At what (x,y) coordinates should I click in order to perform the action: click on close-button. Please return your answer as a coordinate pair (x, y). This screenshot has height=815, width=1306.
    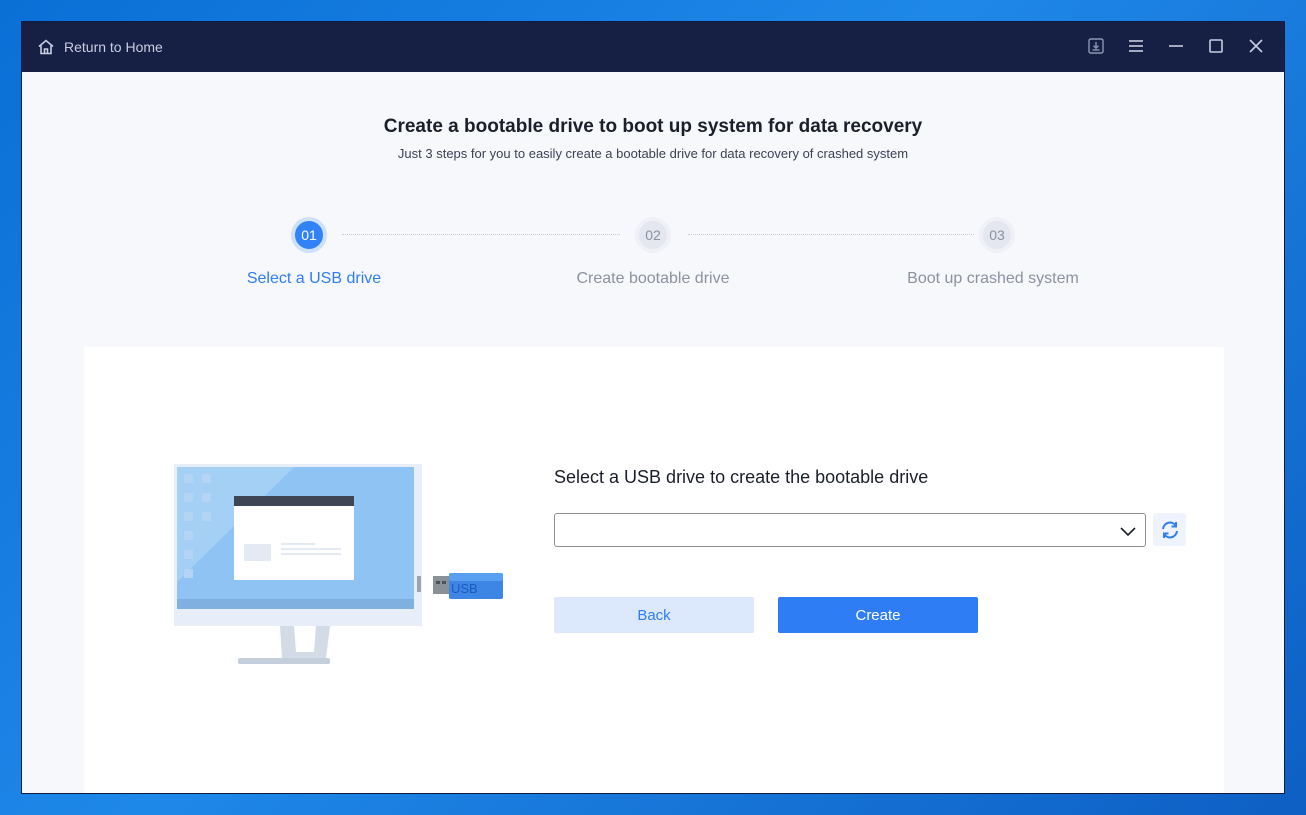
    Looking at the image, I should click on (1256, 46).